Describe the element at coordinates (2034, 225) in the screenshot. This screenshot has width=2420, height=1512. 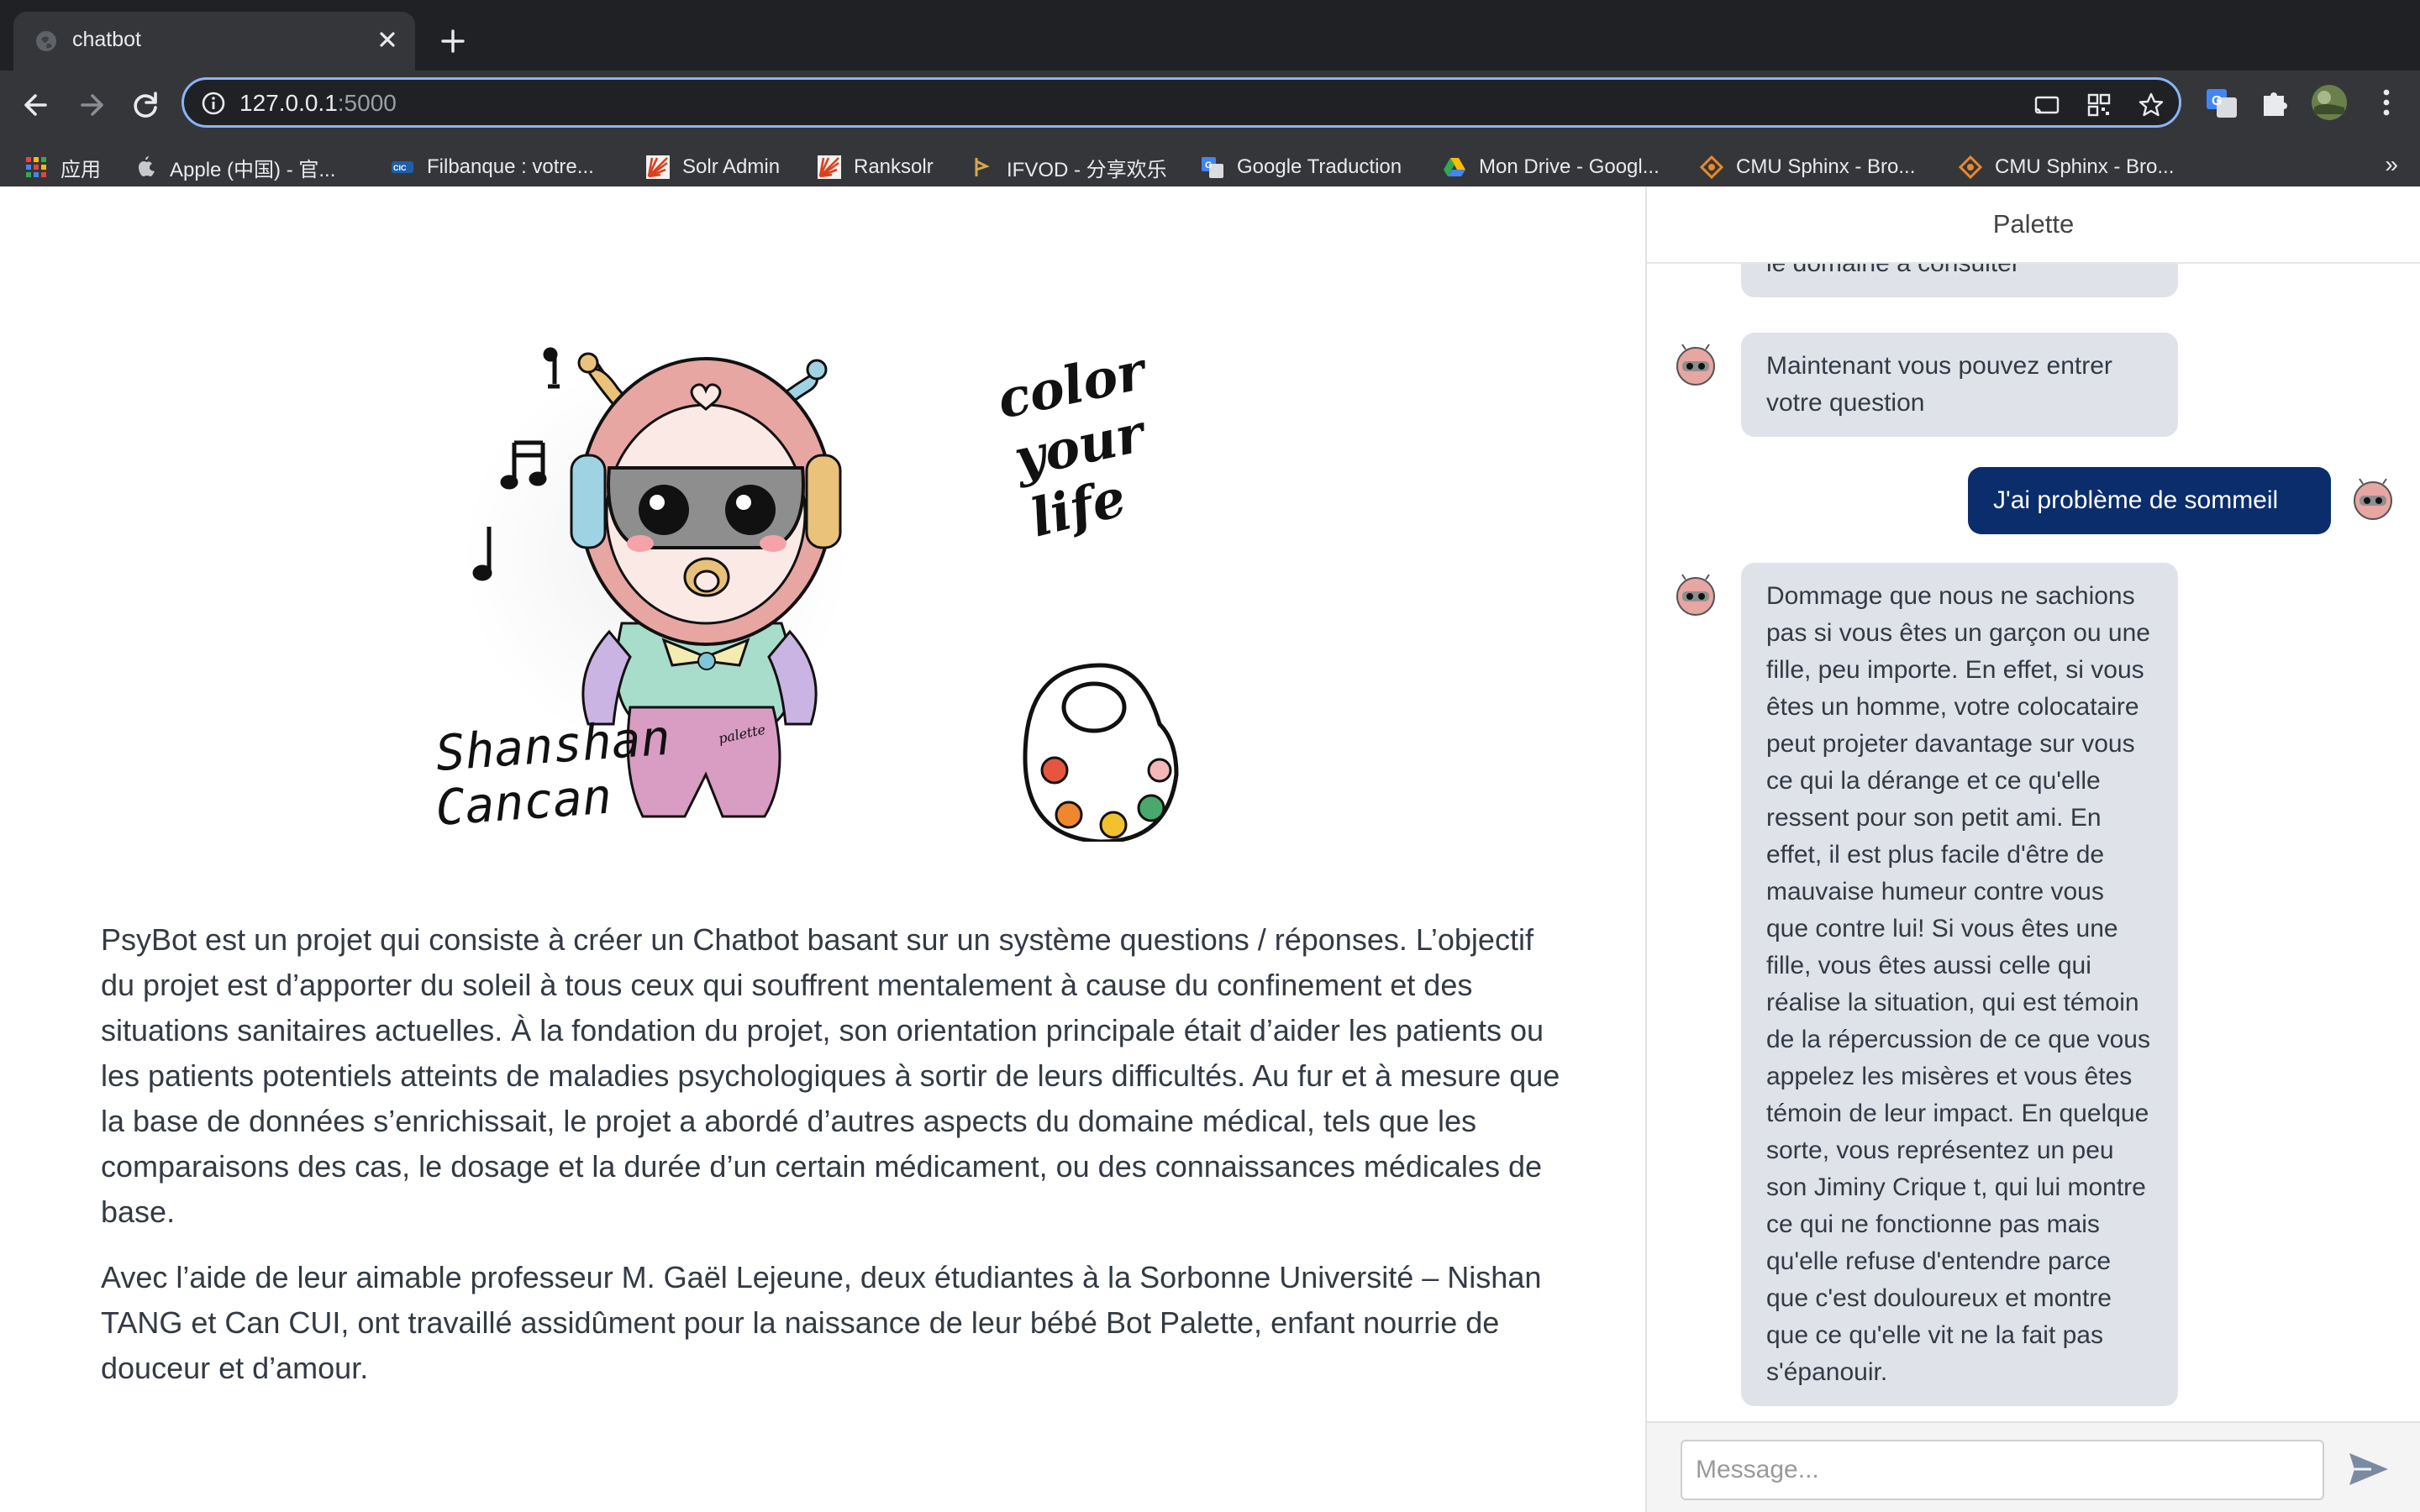
I see `chat-header-title: Palette` at that location.